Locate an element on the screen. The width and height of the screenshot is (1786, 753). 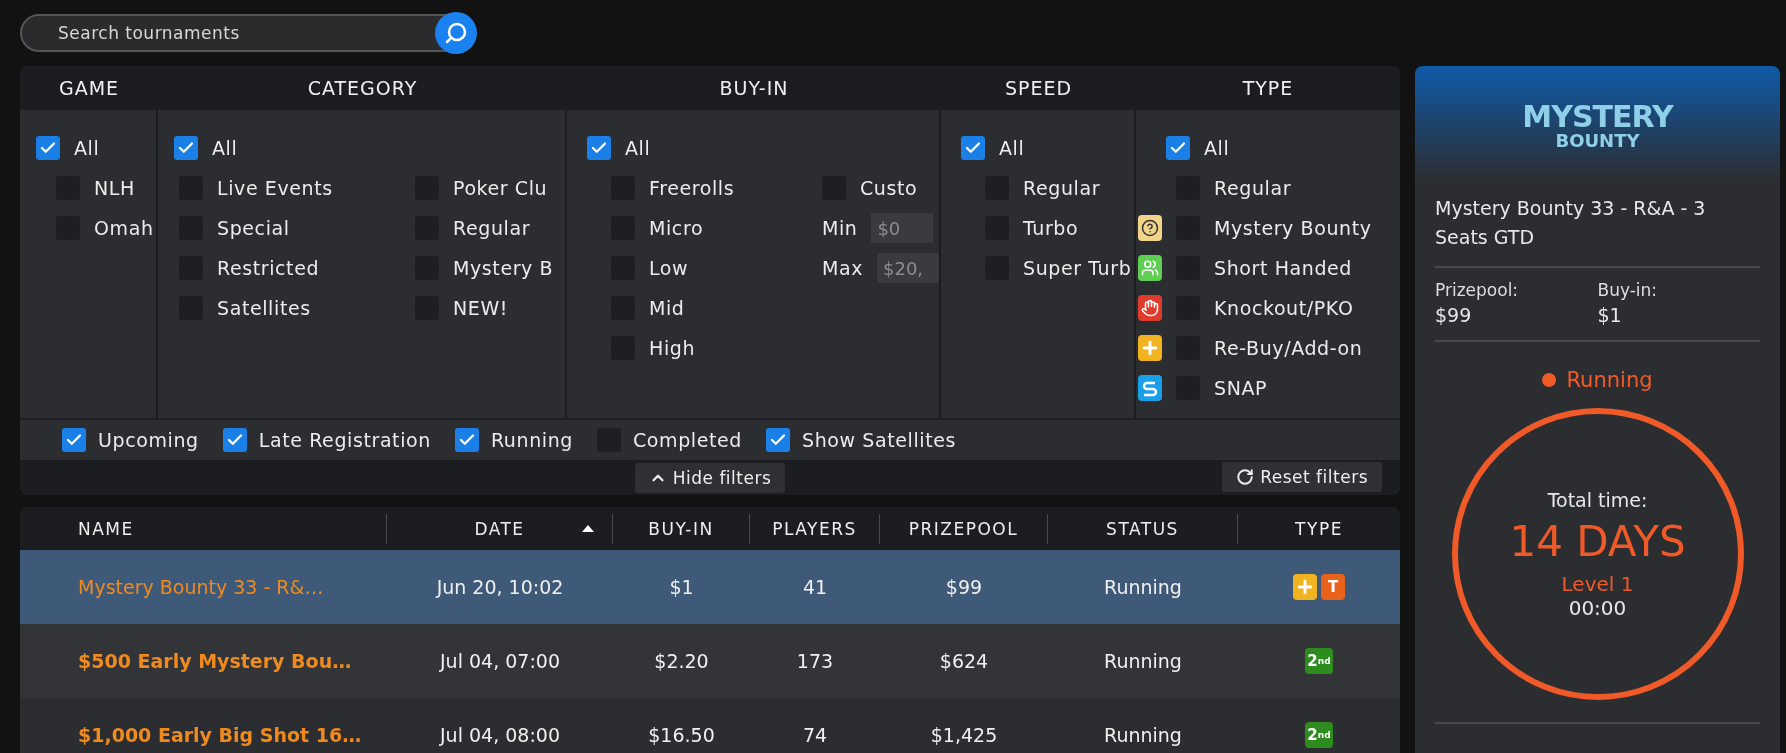
status-text: Running is located at coordinates (1609, 380).